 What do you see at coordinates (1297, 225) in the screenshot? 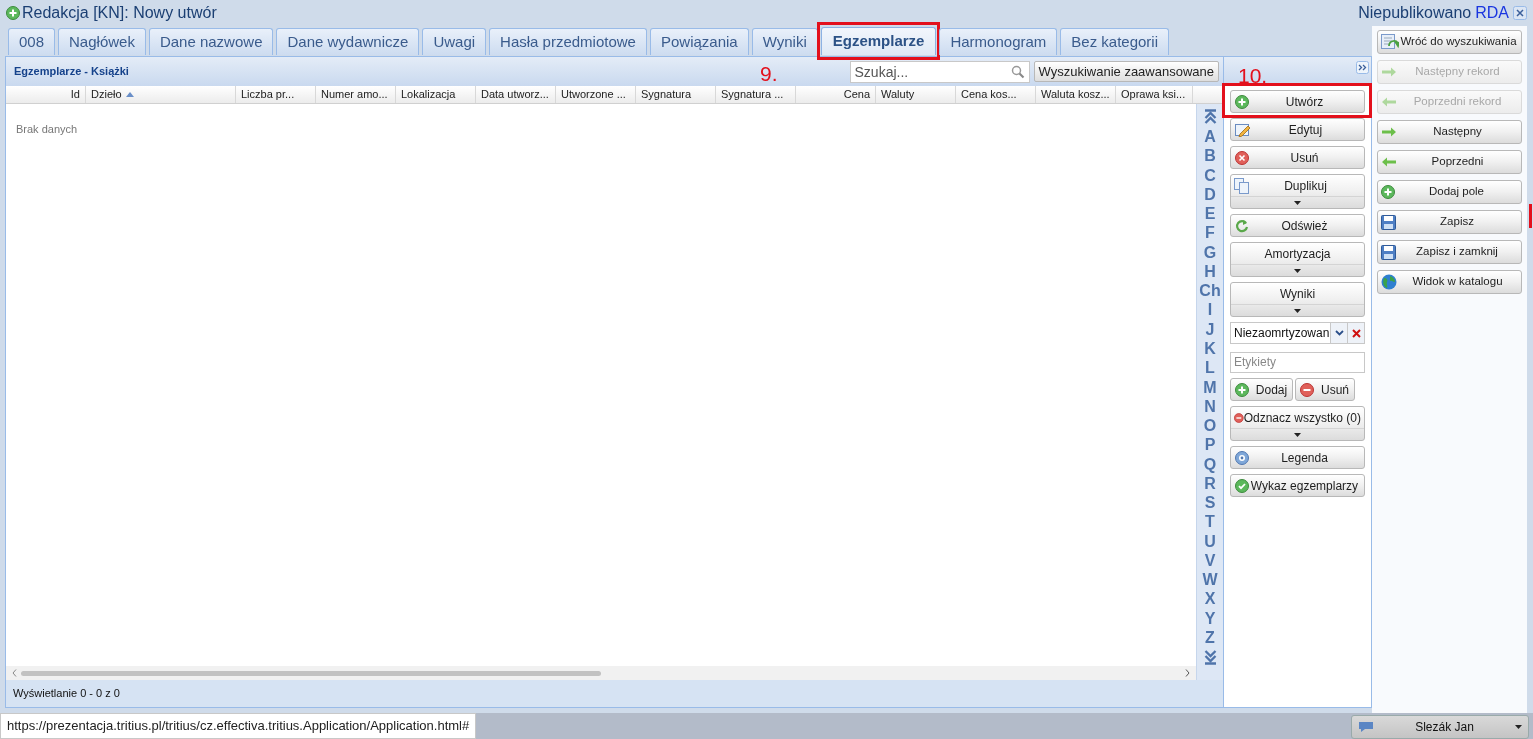
I see `action-button: Odśwież` at bounding box center [1297, 225].